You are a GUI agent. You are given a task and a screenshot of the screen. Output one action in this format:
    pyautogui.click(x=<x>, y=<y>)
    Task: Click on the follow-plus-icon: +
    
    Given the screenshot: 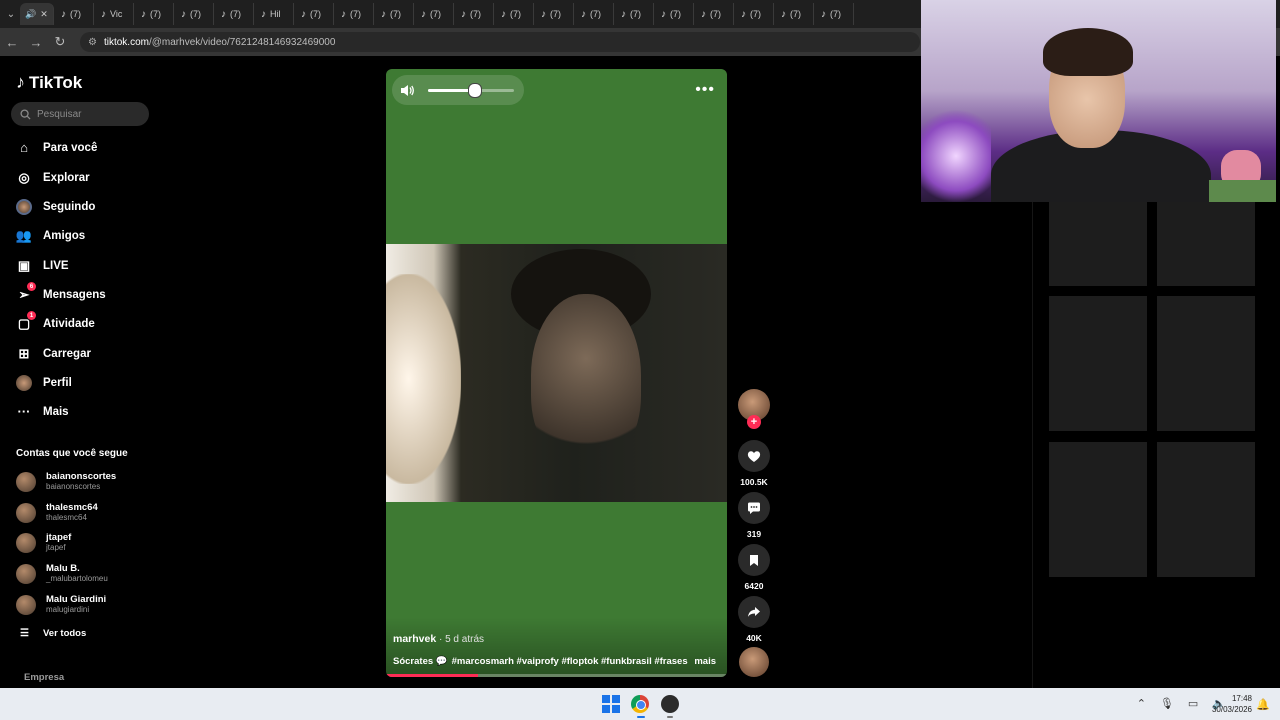 What is the action you would take?
    pyautogui.click(x=754, y=422)
    